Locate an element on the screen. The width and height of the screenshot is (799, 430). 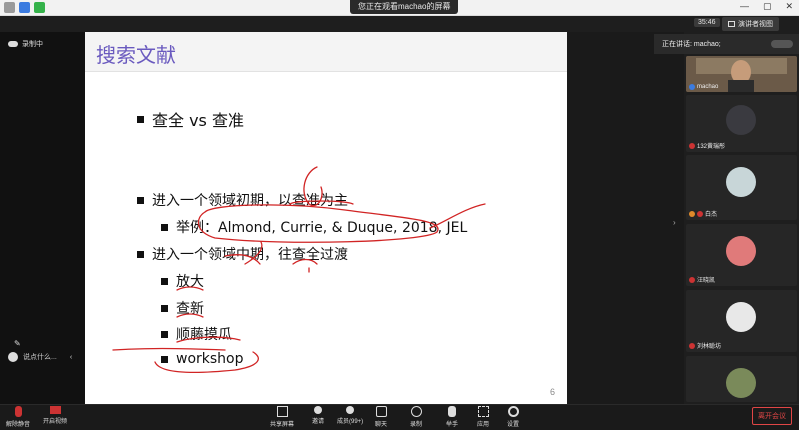
mic-off-icon is located at coordinates (18, 411).